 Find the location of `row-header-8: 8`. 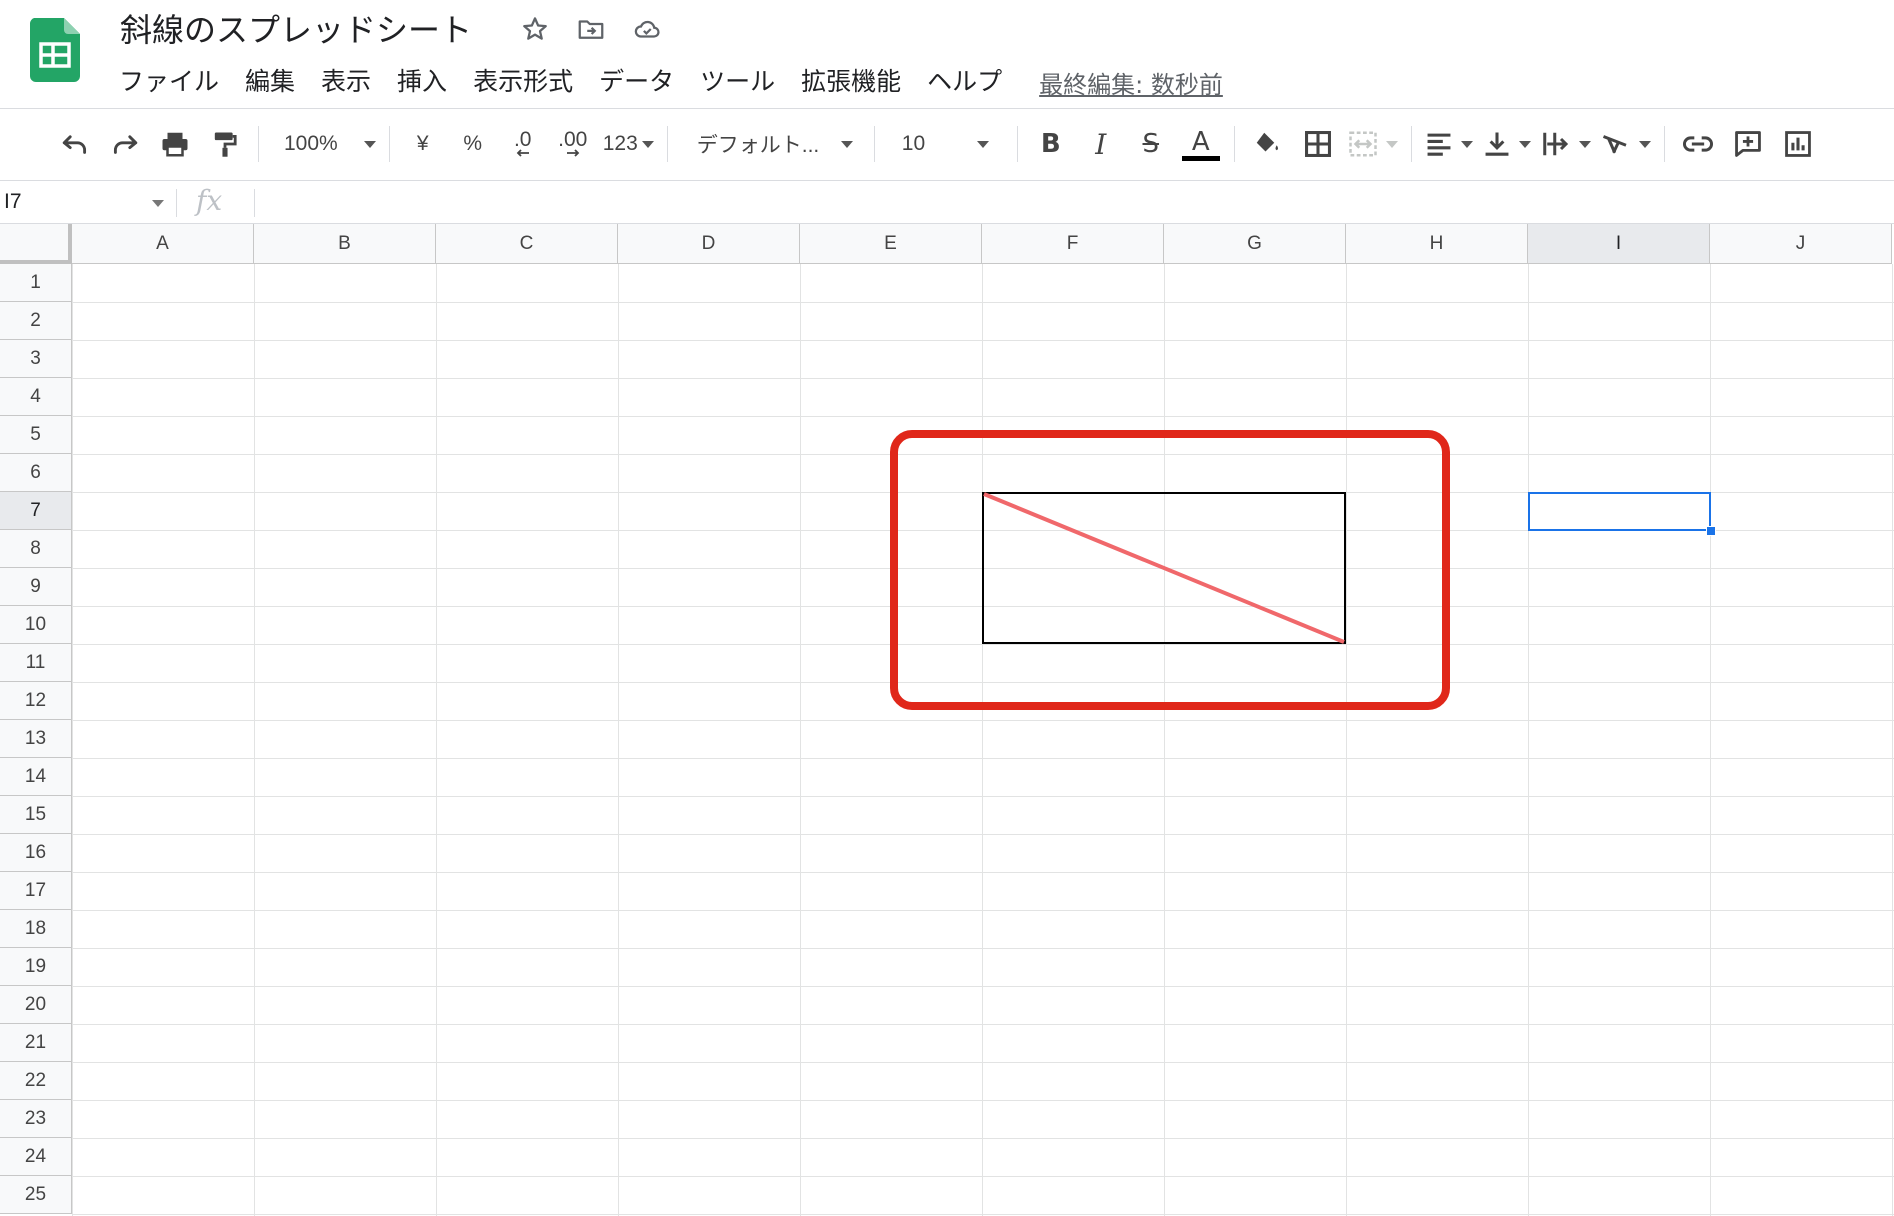

row-header-8: 8 is located at coordinates (36, 549).